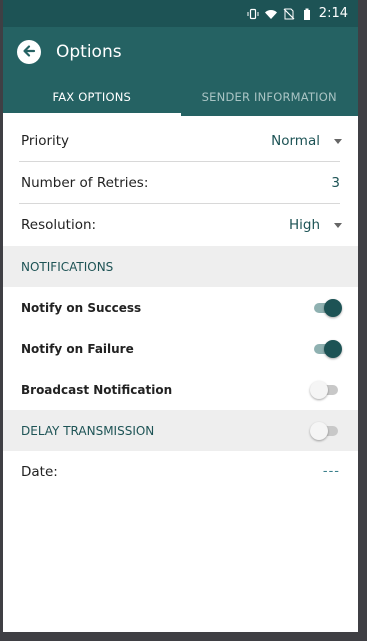 This screenshot has width=367, height=641. What do you see at coordinates (180, 471) in the screenshot?
I see `date-row: Date: ---` at bounding box center [180, 471].